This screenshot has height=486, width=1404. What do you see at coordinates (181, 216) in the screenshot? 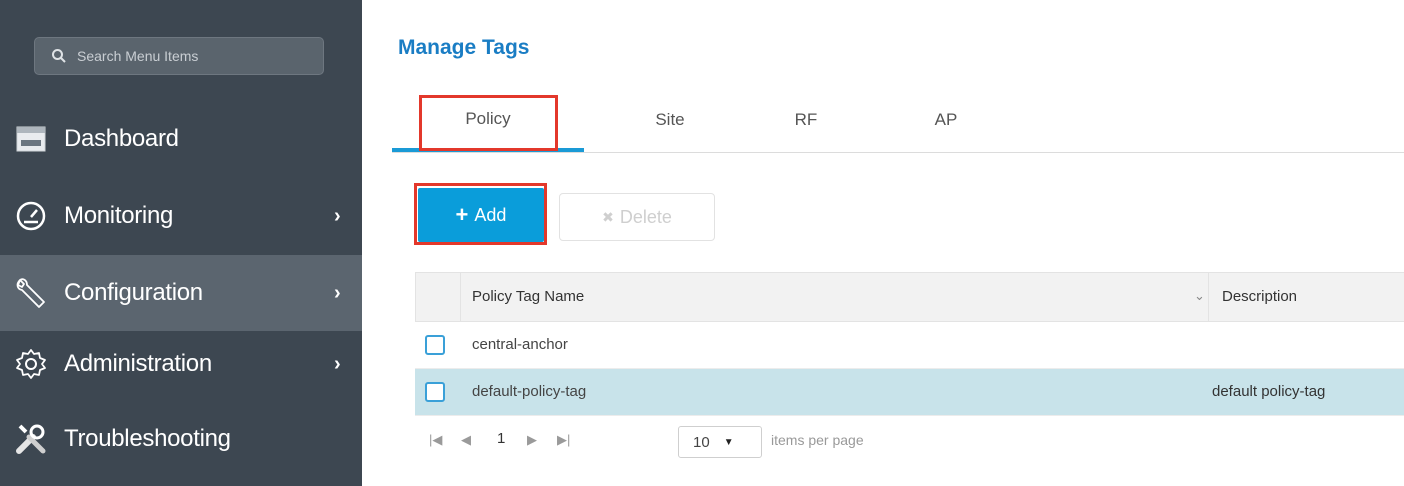
I see `sidebar-item-monitoring: Monitoring ›` at bounding box center [181, 216].